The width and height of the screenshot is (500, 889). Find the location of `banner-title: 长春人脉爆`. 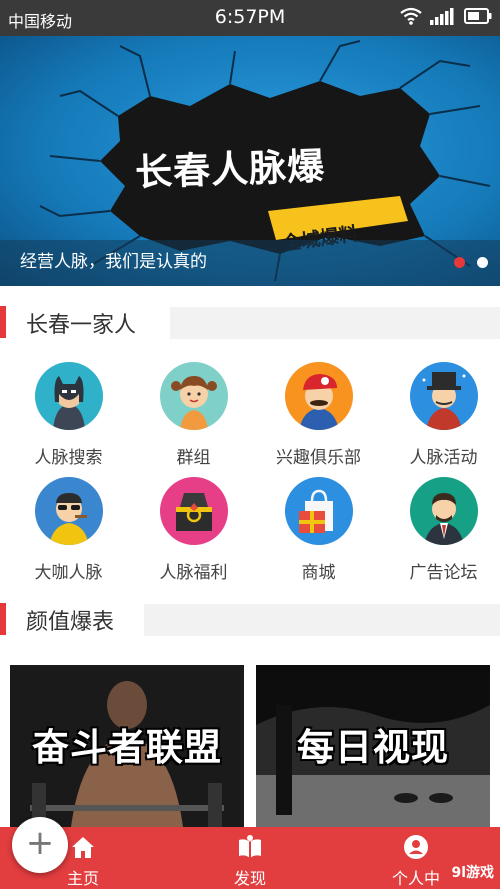

banner-title: 长春人脉爆 is located at coordinates (230, 169).